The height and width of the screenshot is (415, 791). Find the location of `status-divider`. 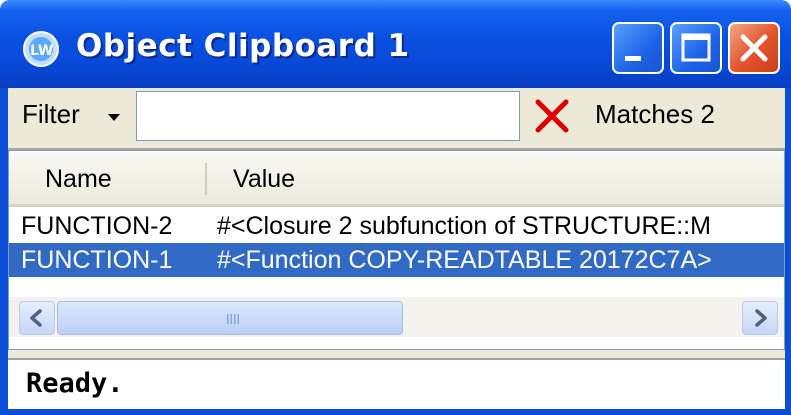

status-divider is located at coordinates (396, 353).